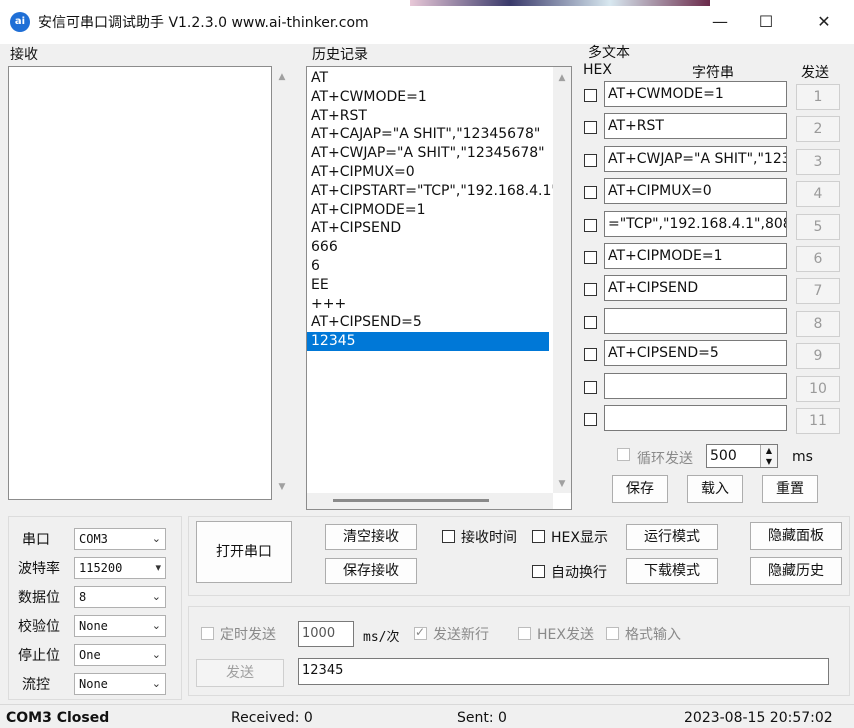 The height and width of the screenshot is (728, 854). Describe the element at coordinates (538, 571) in the screenshot. I see `auto-newline-checkbox` at that location.